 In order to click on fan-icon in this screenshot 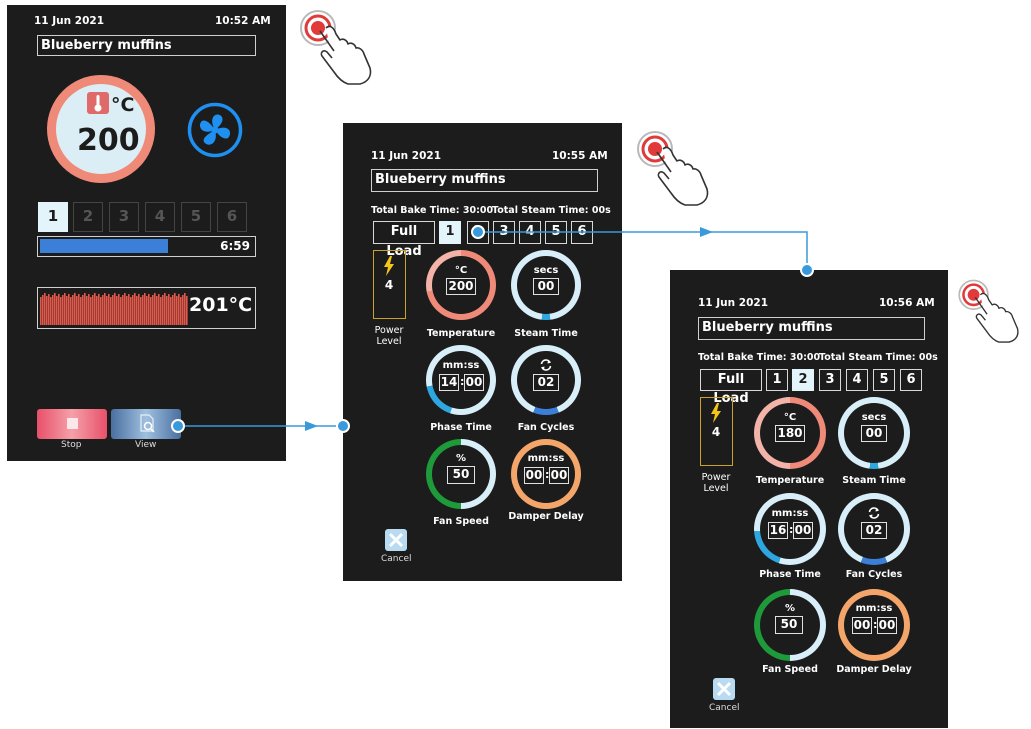, I will do `click(215, 130)`.